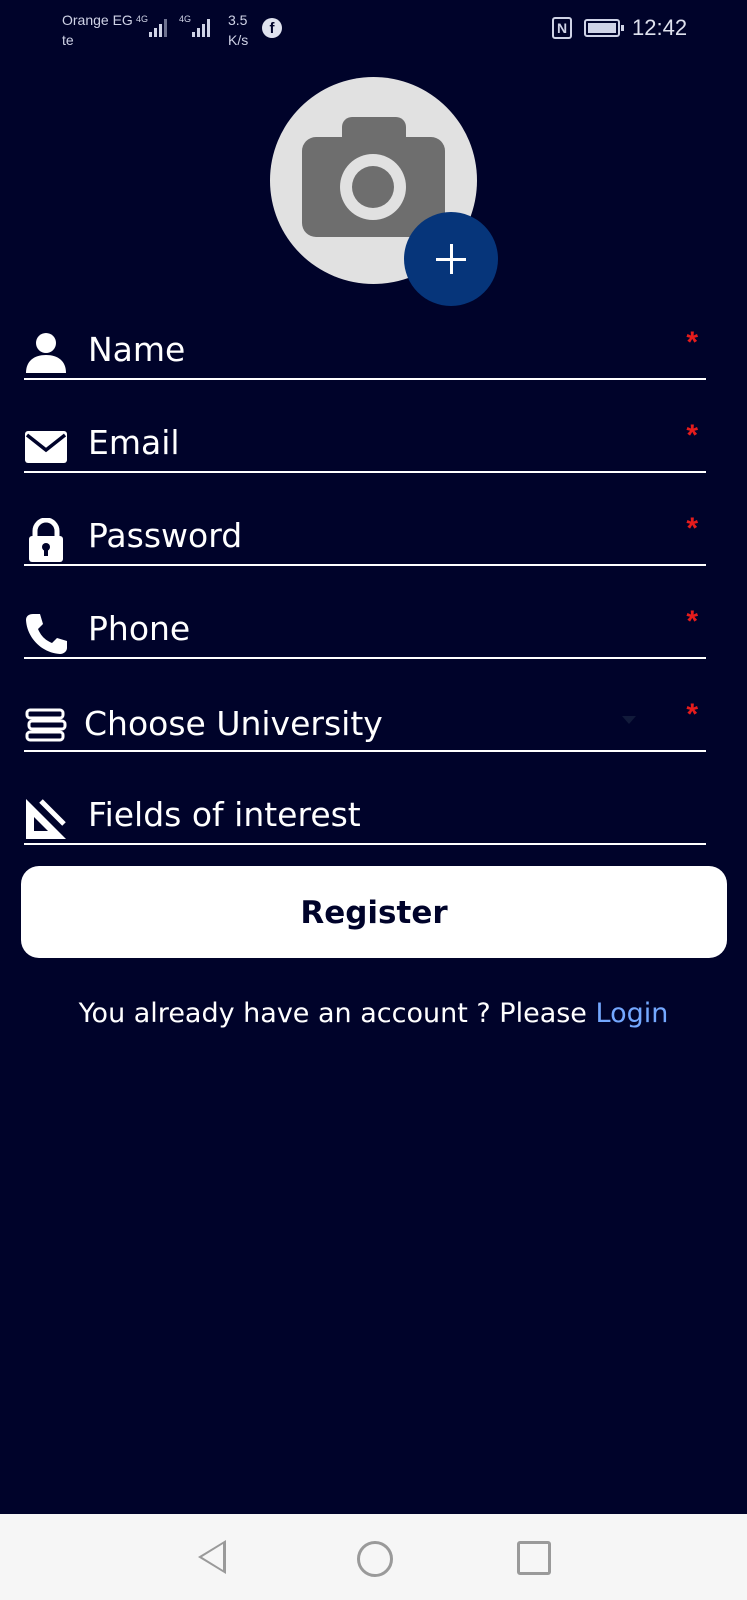 Image resolution: width=747 pixels, height=1600 pixels. What do you see at coordinates (272, 28) in the screenshot?
I see `facebook-icon: f` at bounding box center [272, 28].